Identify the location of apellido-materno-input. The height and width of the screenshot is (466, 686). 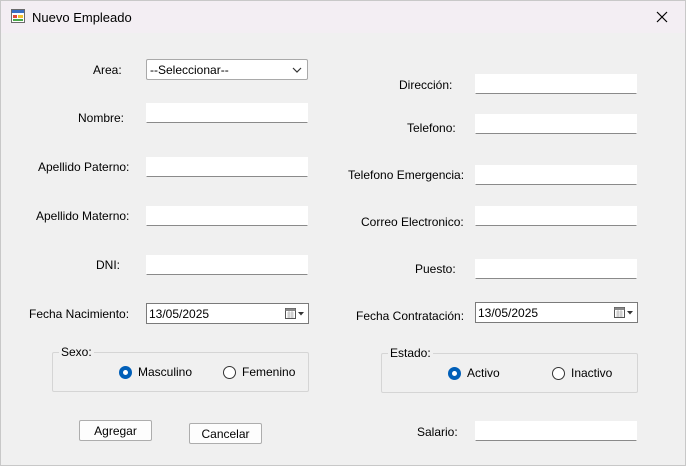
(227, 216).